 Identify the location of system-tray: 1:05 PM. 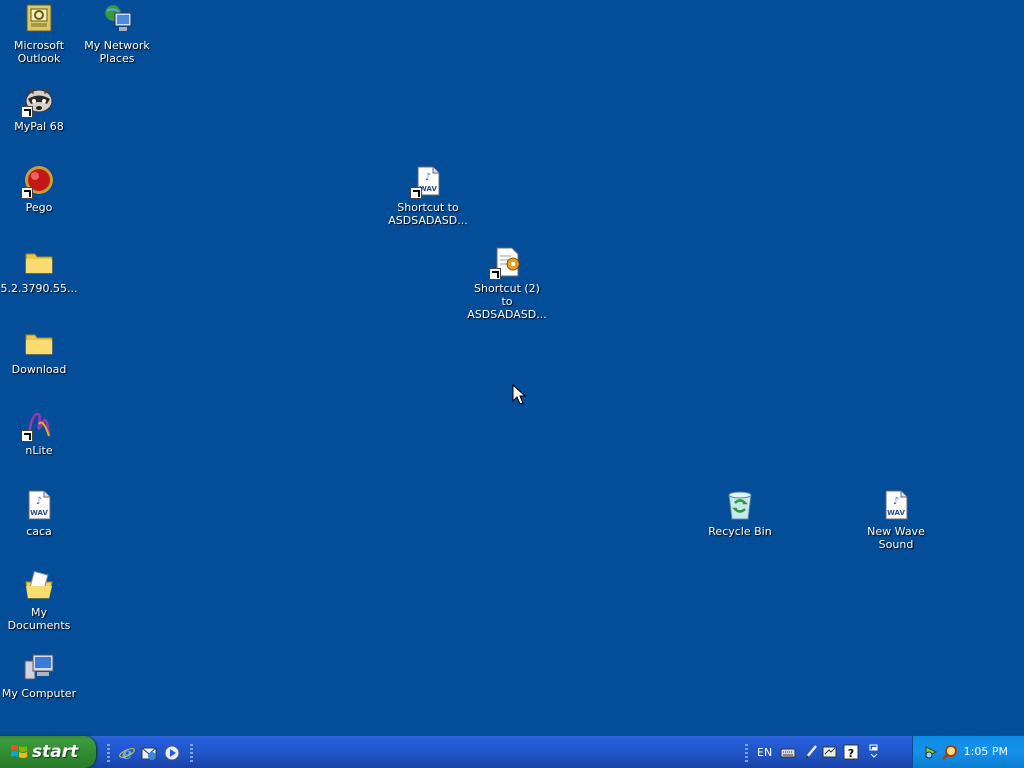
(968, 752).